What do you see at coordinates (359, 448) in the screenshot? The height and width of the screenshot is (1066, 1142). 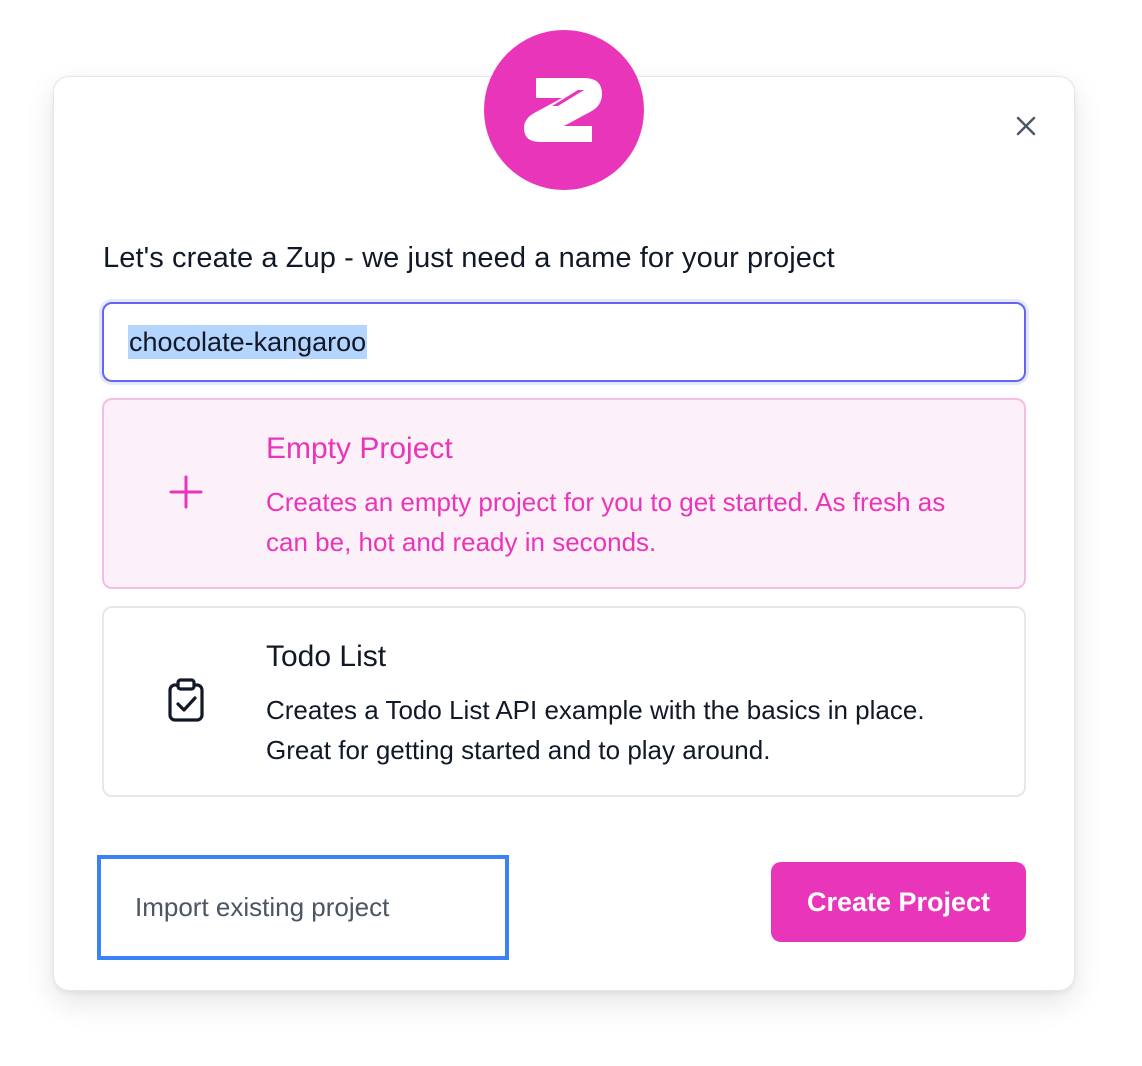 I see `option-title: Empty Project` at bounding box center [359, 448].